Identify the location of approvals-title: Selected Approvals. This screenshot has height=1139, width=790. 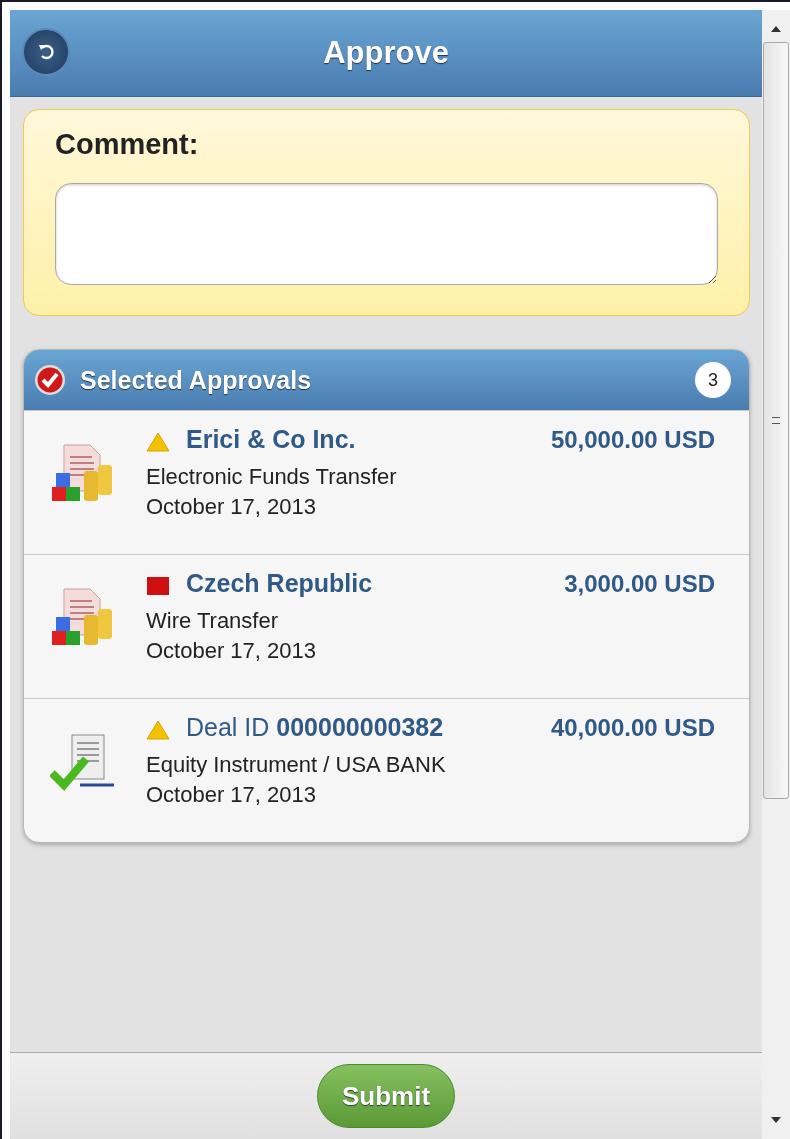
(196, 380).